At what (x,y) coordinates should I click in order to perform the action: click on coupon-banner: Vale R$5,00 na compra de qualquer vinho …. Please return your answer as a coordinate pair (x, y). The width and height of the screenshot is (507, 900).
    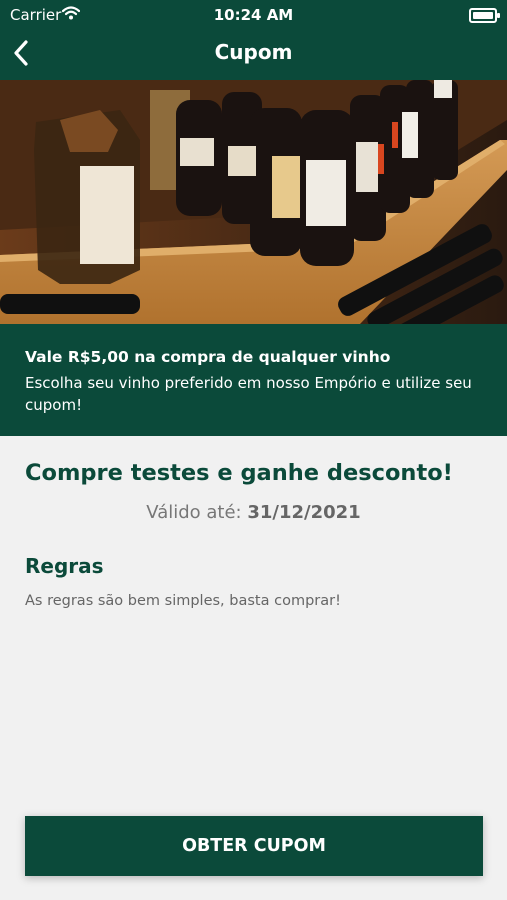
    Looking at the image, I should click on (253, 380).